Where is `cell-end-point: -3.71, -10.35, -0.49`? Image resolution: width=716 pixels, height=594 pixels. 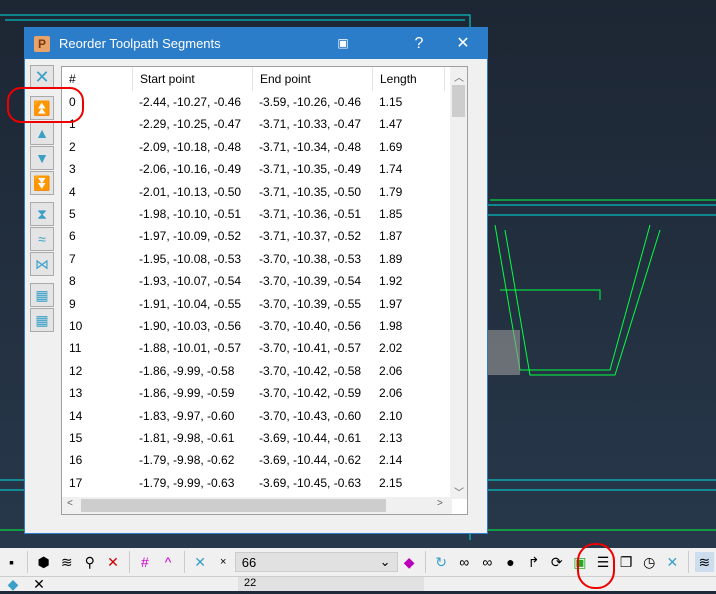 cell-end-point: -3.71, -10.35, -0.49 is located at coordinates (310, 169).